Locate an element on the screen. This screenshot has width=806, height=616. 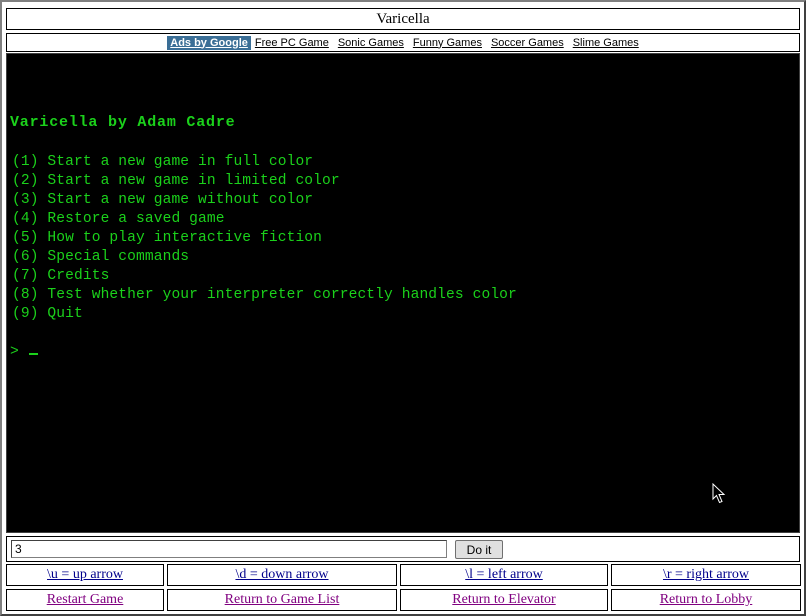
return-to-lobby-link: Return to Lobby is located at coordinates (706, 600).